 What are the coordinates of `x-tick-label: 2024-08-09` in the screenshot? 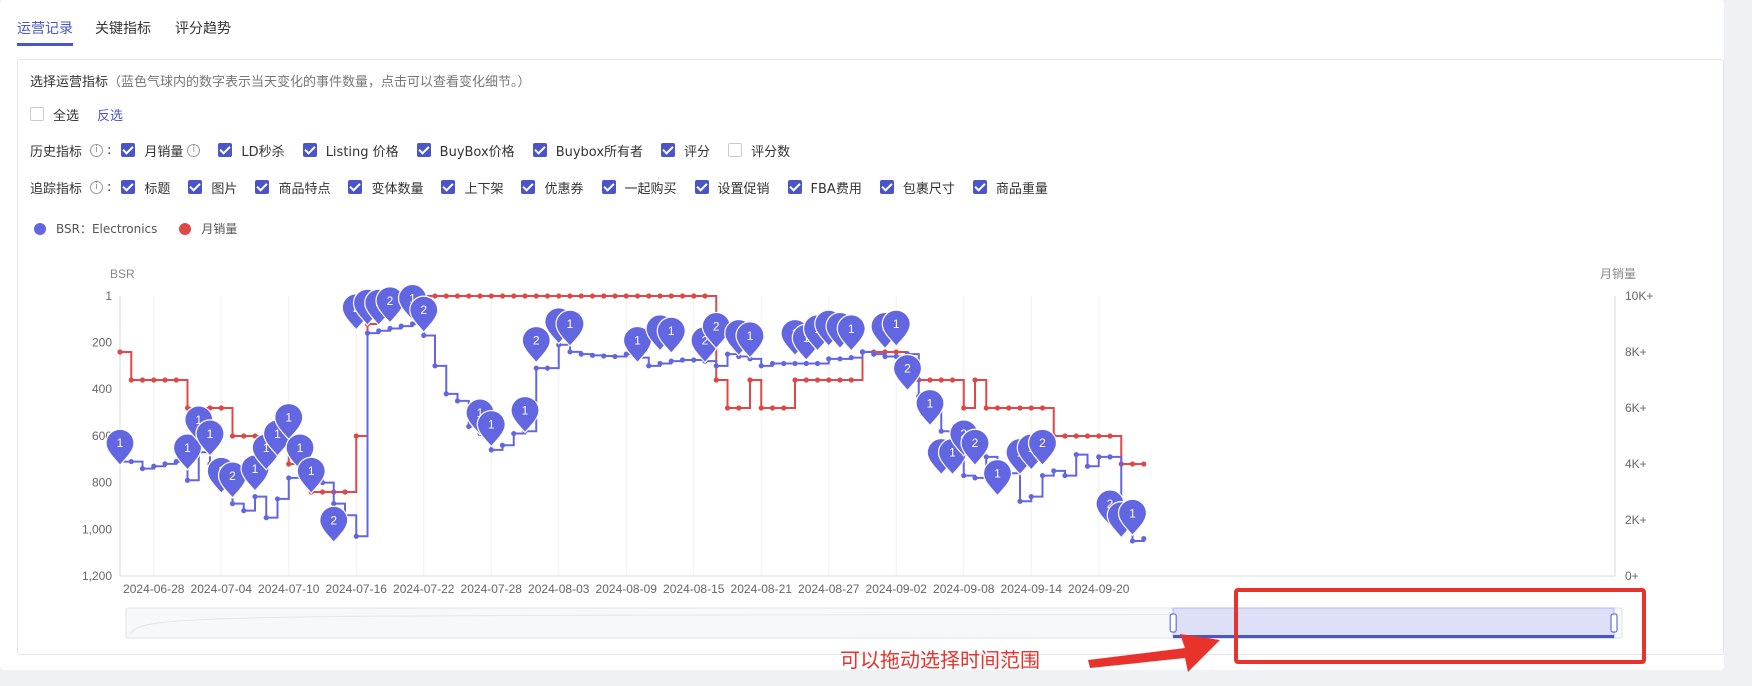 It's located at (627, 589).